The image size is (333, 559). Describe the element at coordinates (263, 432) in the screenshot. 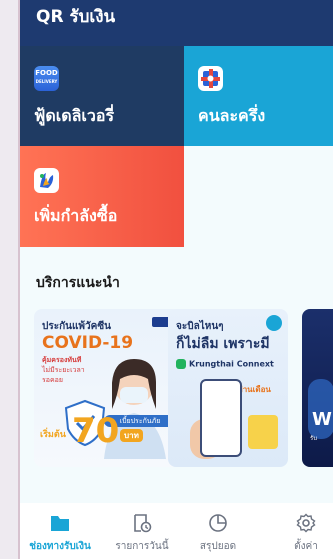

I see `gift-box-illustration` at that location.